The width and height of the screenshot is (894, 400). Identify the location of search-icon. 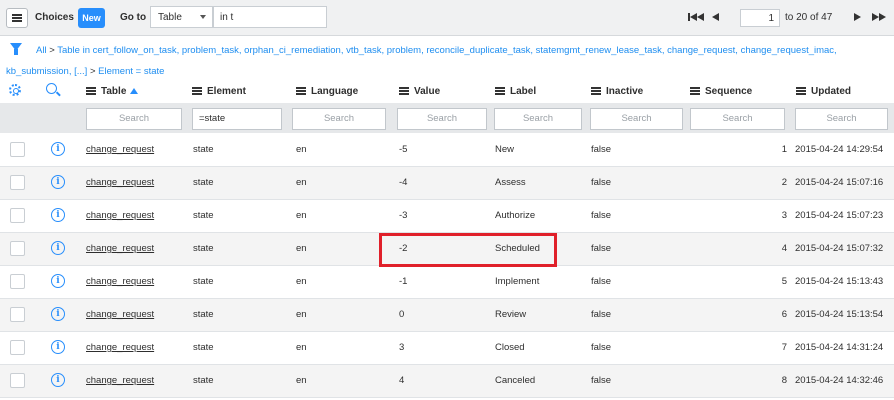
(51, 88).